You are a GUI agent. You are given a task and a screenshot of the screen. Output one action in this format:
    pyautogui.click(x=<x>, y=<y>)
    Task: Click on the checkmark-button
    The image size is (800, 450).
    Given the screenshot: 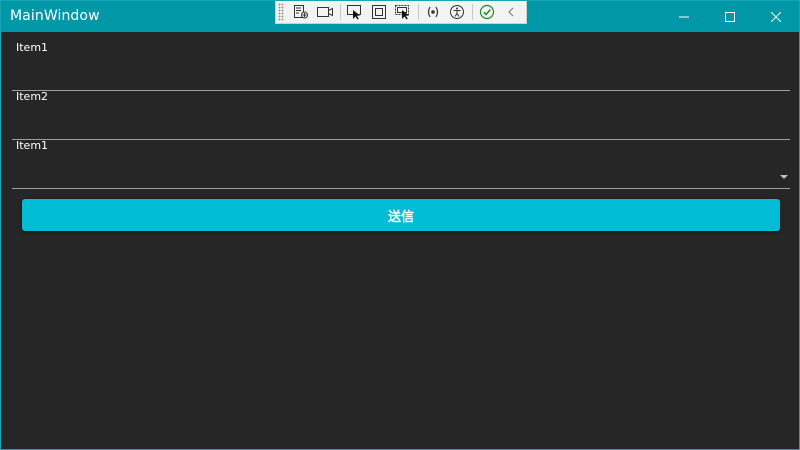 What is the action you would take?
    pyautogui.click(x=487, y=12)
    